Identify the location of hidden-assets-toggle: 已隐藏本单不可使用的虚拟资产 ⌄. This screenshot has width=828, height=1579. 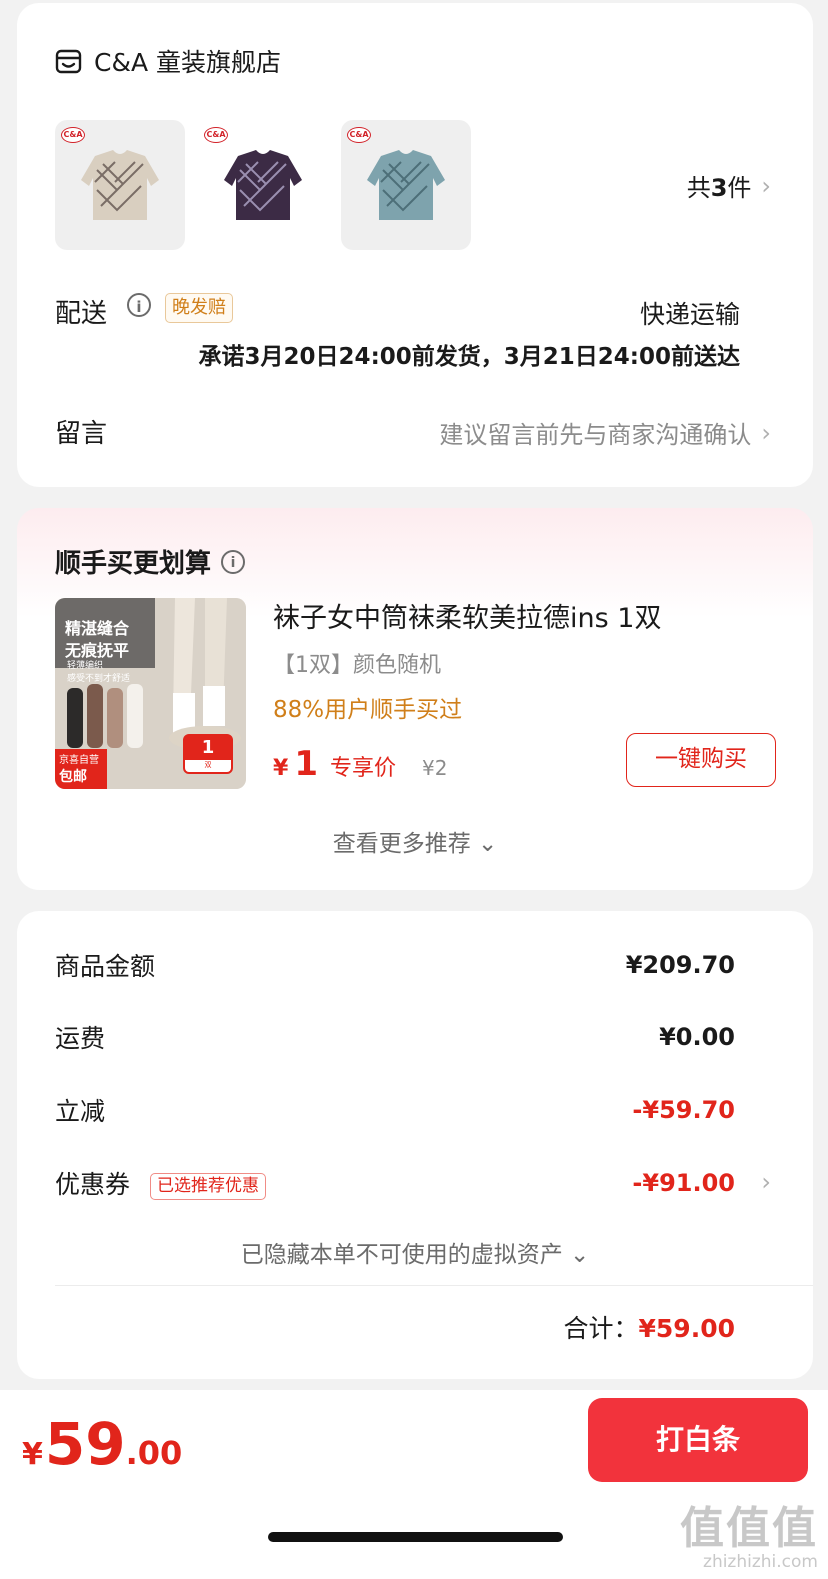
(415, 1252).